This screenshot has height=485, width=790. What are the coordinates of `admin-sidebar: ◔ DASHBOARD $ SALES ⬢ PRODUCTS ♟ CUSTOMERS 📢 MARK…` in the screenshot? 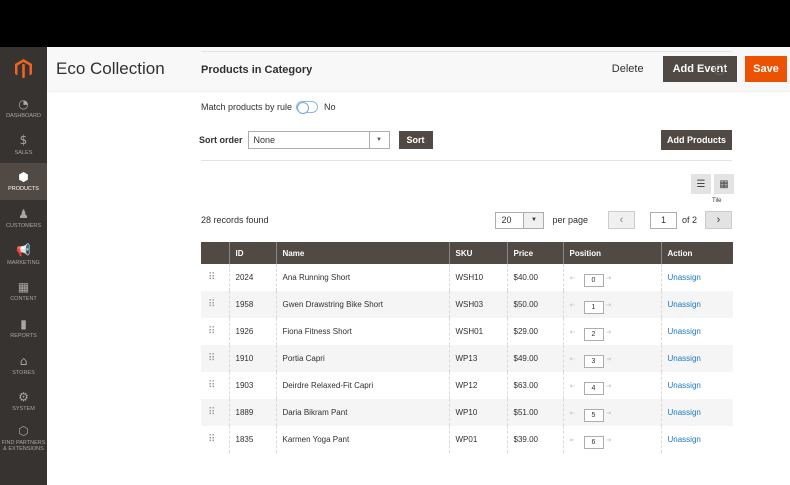 It's located at (23, 266).